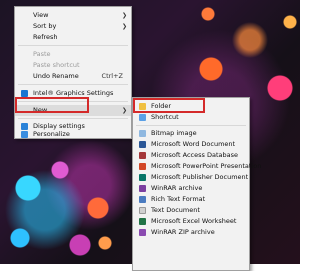 This screenshot has height=271, width=320. I want to click on submenu-item-winrar-zip: WinRAR ZIP archive, so click(191, 232).